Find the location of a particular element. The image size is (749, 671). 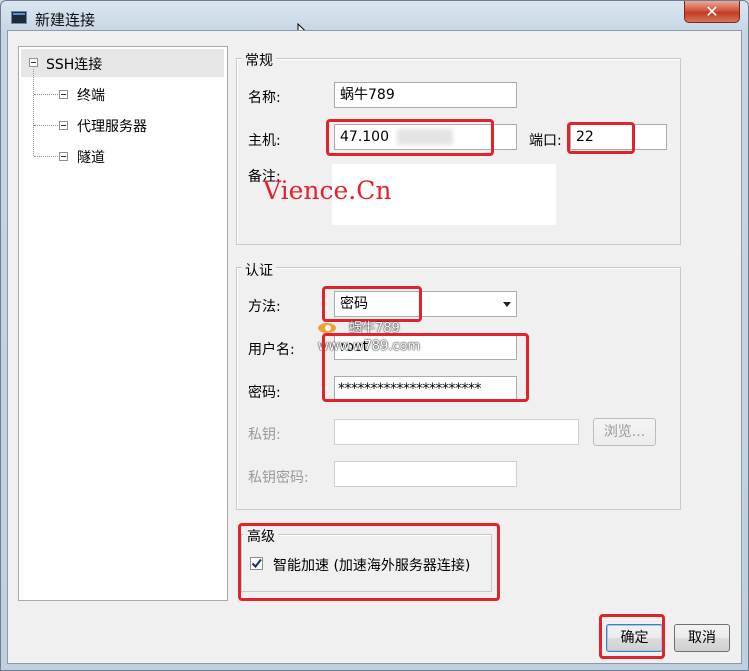

port-highlight is located at coordinates (601, 138).